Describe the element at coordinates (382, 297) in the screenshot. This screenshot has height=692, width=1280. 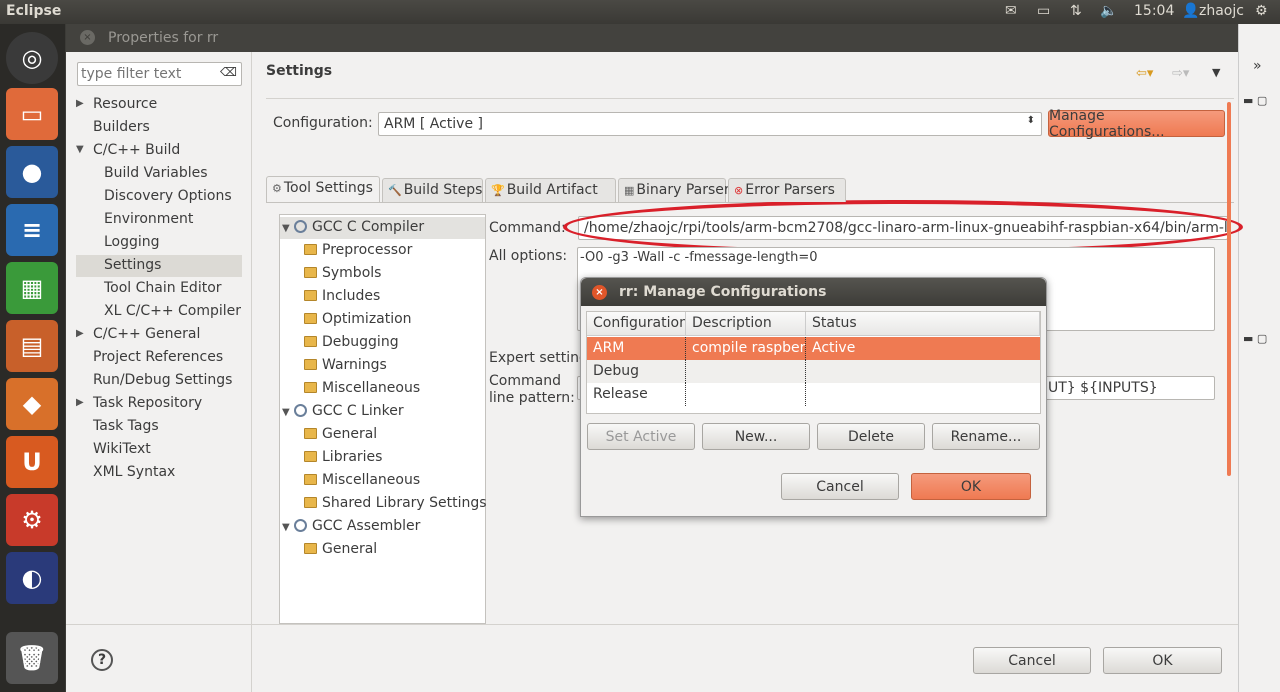
I see `tool-tree-item: Includes` at that location.